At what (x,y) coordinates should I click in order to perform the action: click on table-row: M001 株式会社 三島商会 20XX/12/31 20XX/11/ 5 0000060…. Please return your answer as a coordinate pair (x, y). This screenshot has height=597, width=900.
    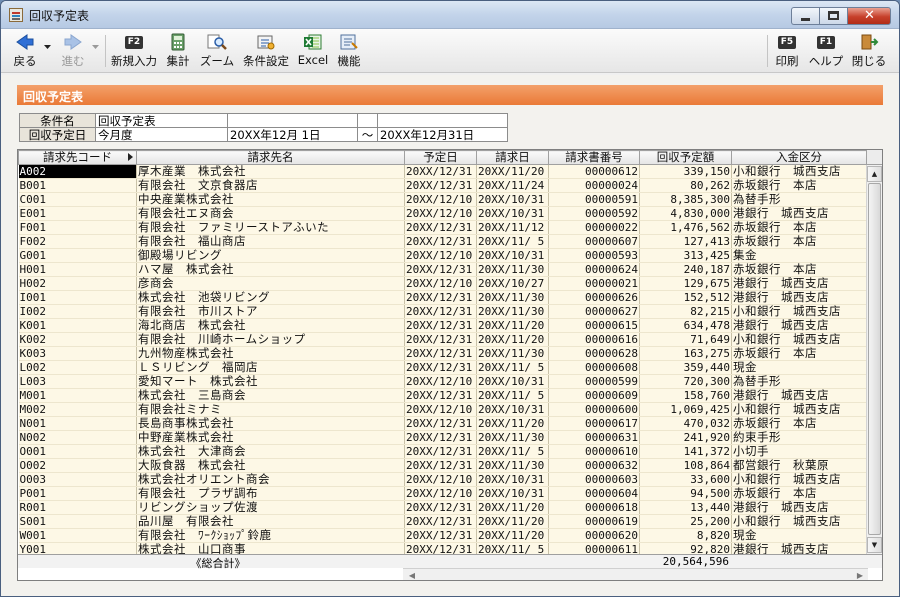
    Looking at the image, I should click on (442, 395).